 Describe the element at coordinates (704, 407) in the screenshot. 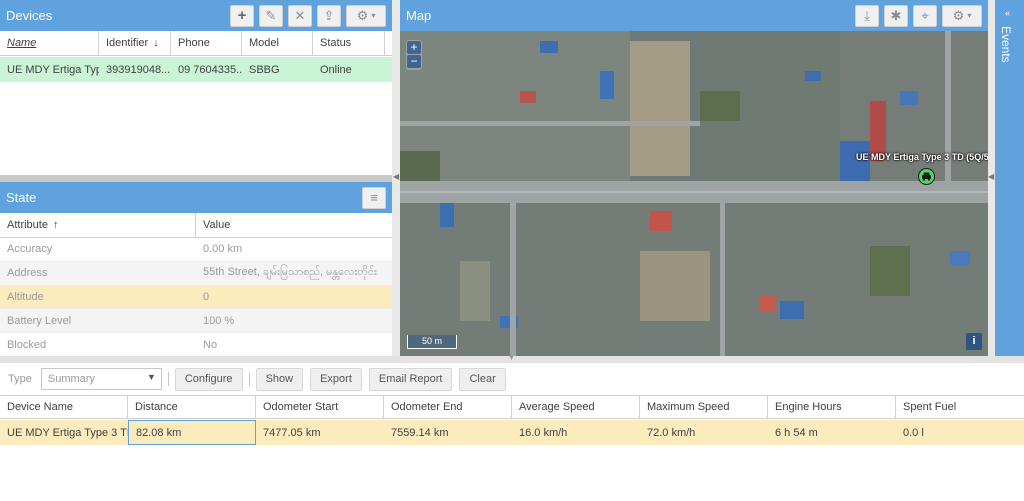

I see `column-maximum-speed: Maximum Speed` at that location.